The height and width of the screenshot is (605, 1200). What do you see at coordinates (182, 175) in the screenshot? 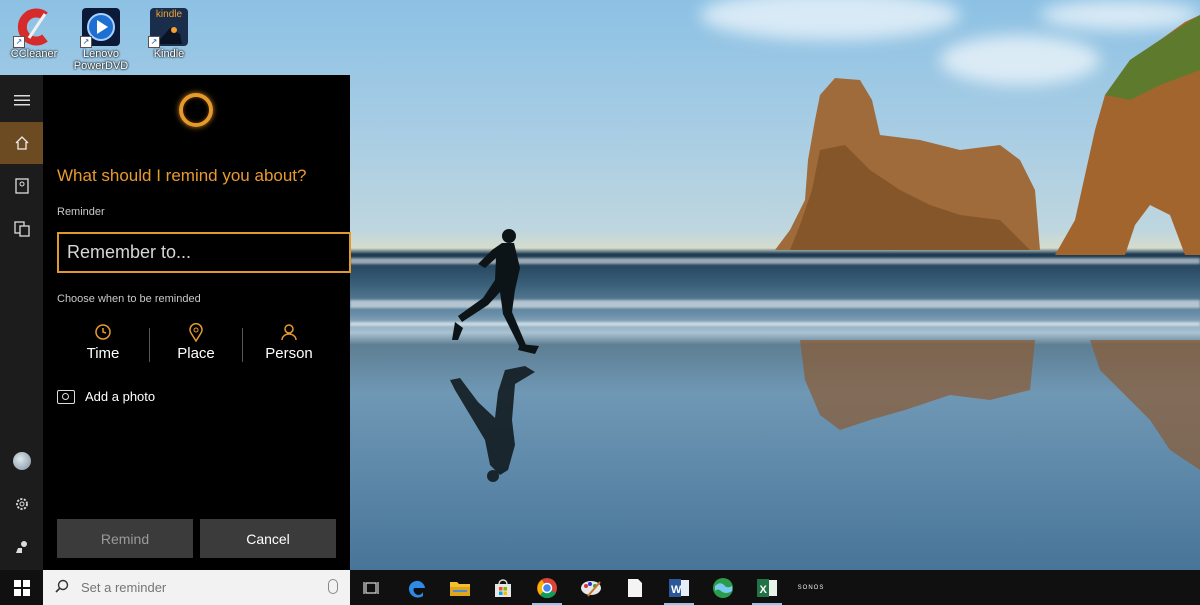
I see `page-title: What should I remind you about?` at bounding box center [182, 175].